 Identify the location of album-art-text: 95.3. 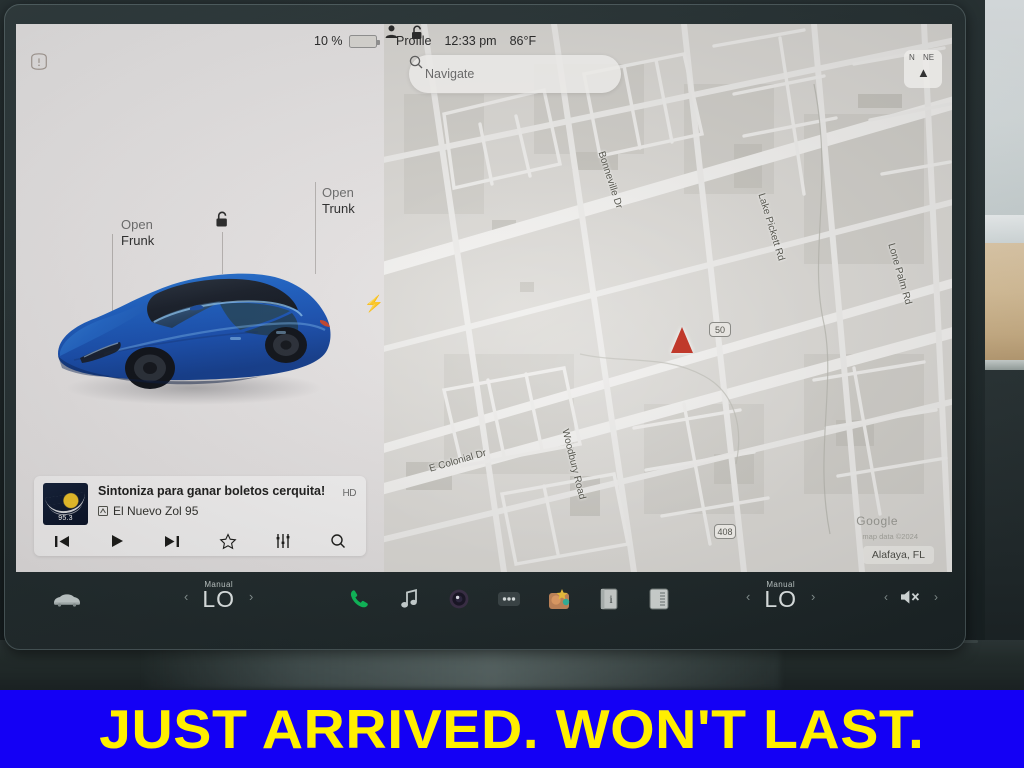
(65, 518).